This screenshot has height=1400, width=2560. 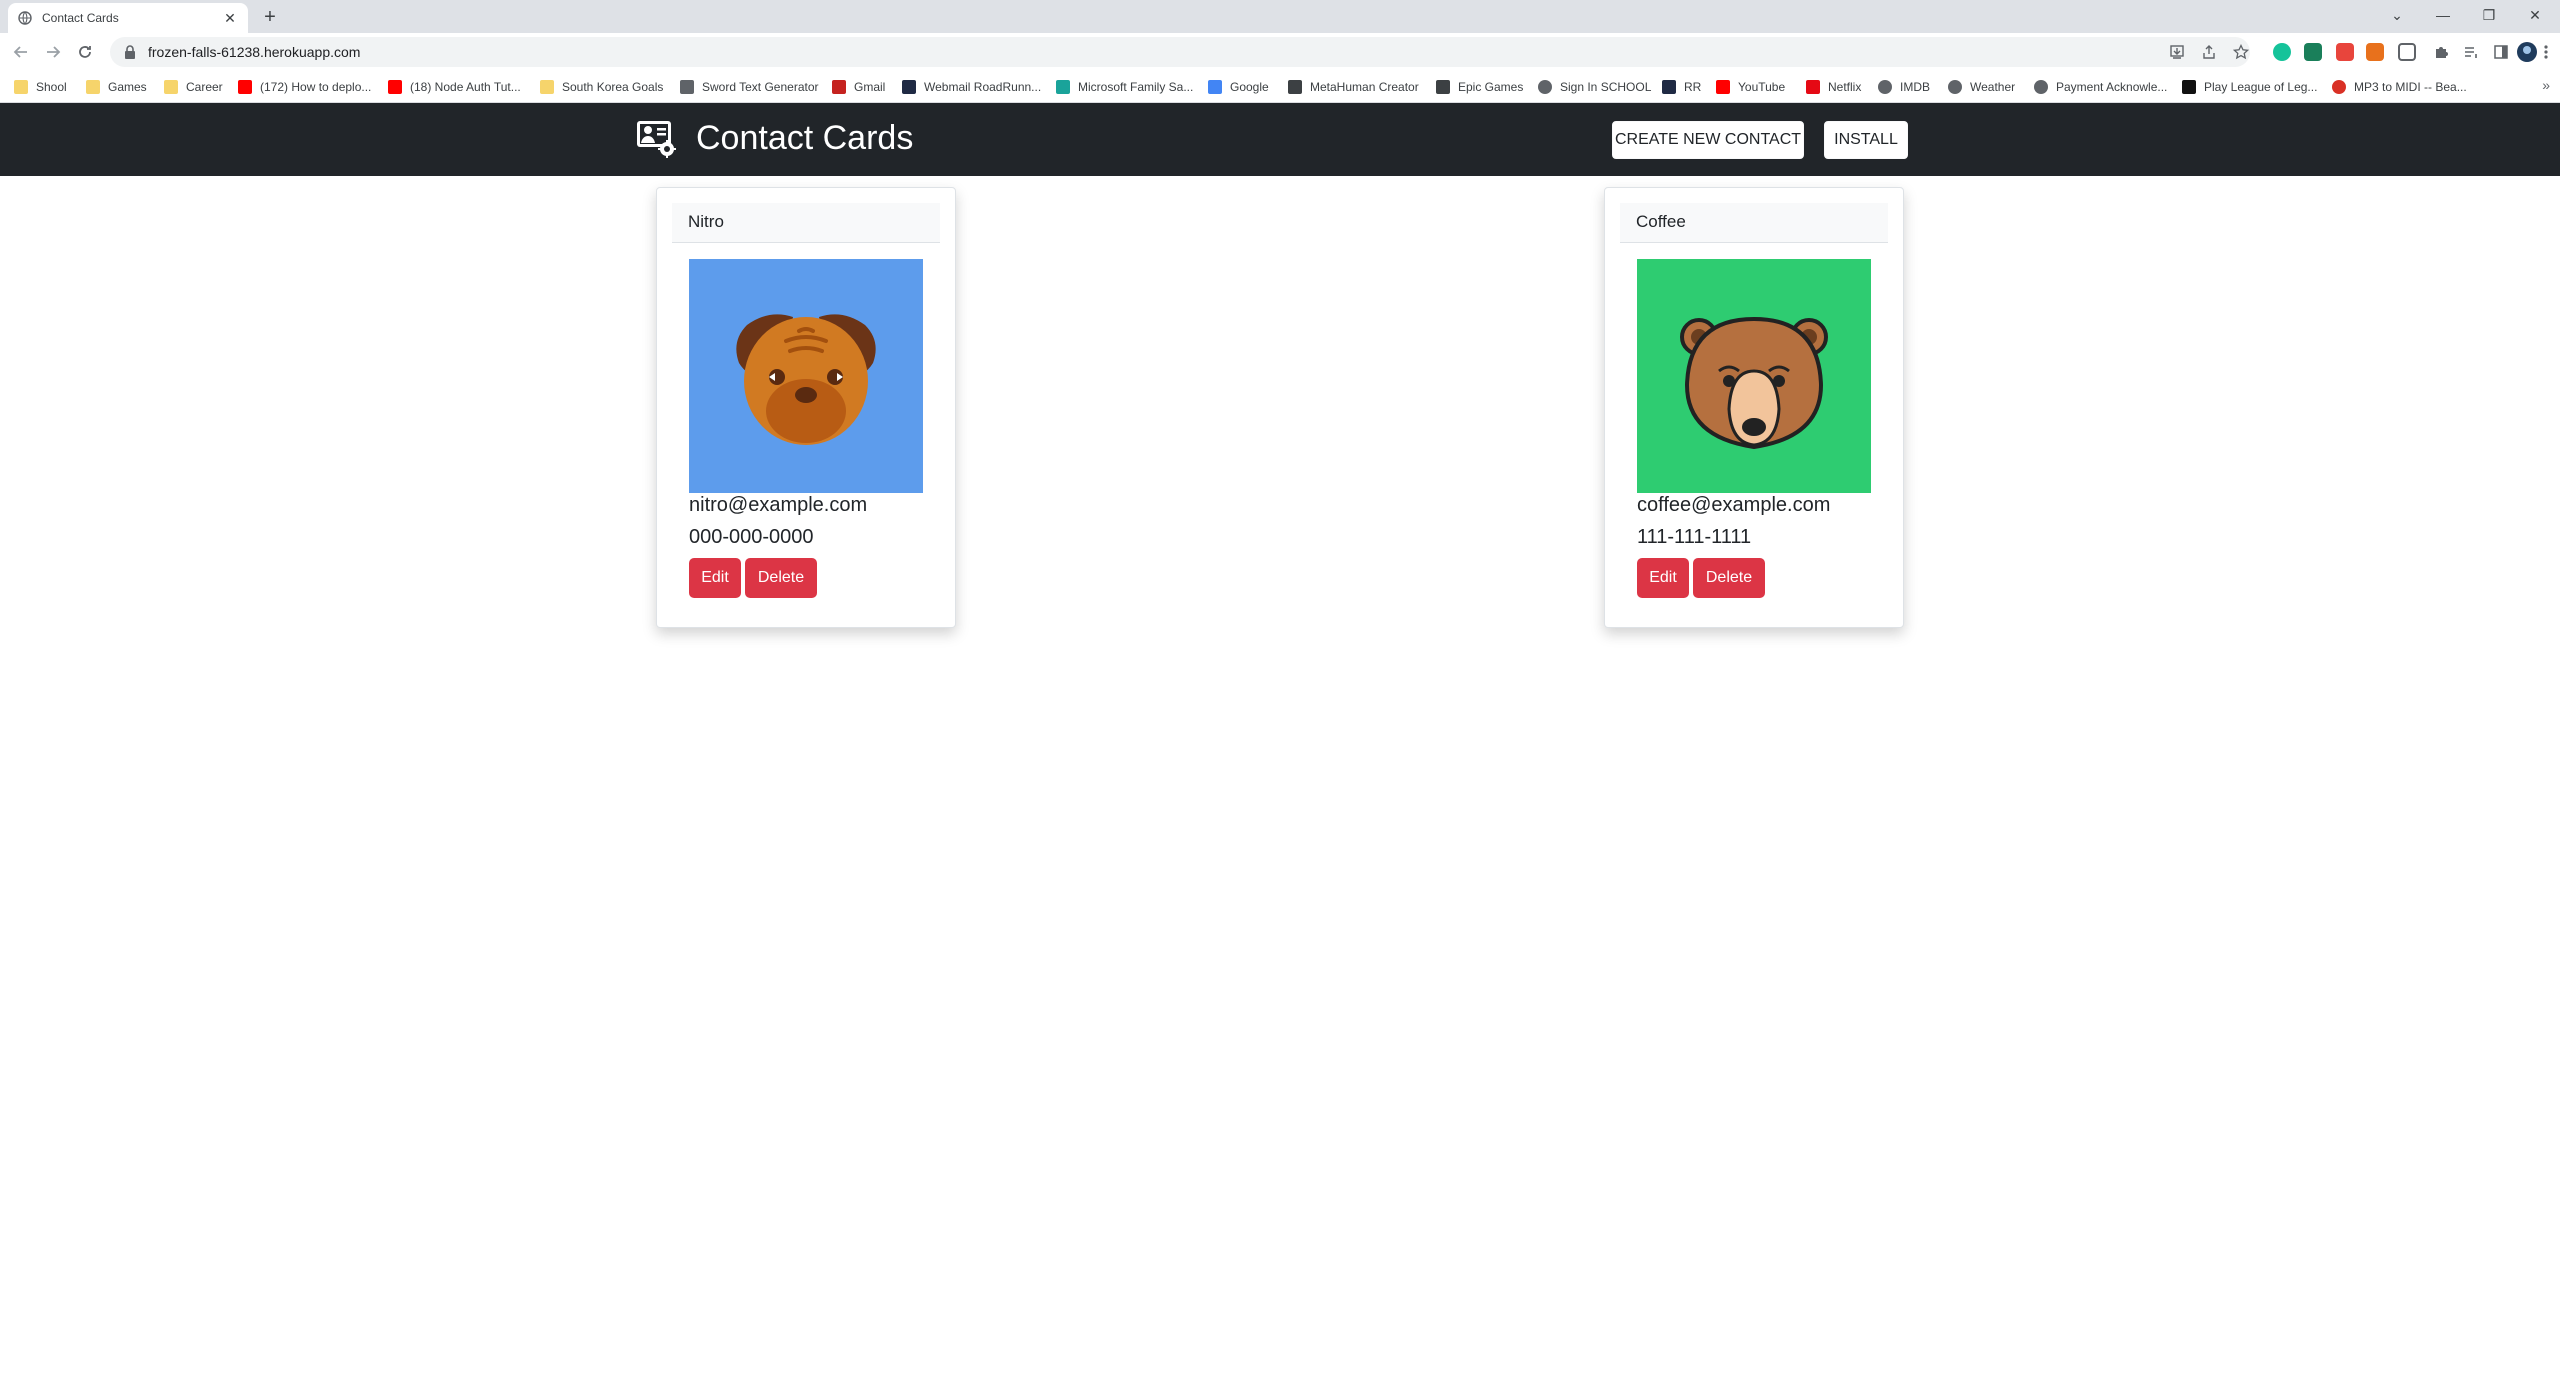 I want to click on arrow-right-icon, so click(x=54, y=52).